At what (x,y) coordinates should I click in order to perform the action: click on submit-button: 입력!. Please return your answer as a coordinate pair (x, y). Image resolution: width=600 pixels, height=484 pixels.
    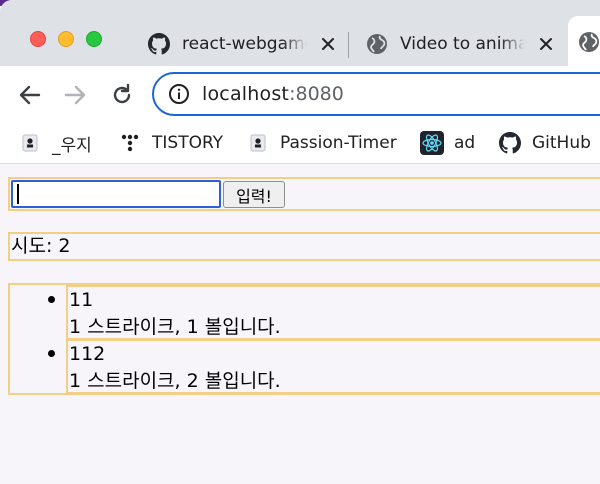
    Looking at the image, I should click on (254, 194).